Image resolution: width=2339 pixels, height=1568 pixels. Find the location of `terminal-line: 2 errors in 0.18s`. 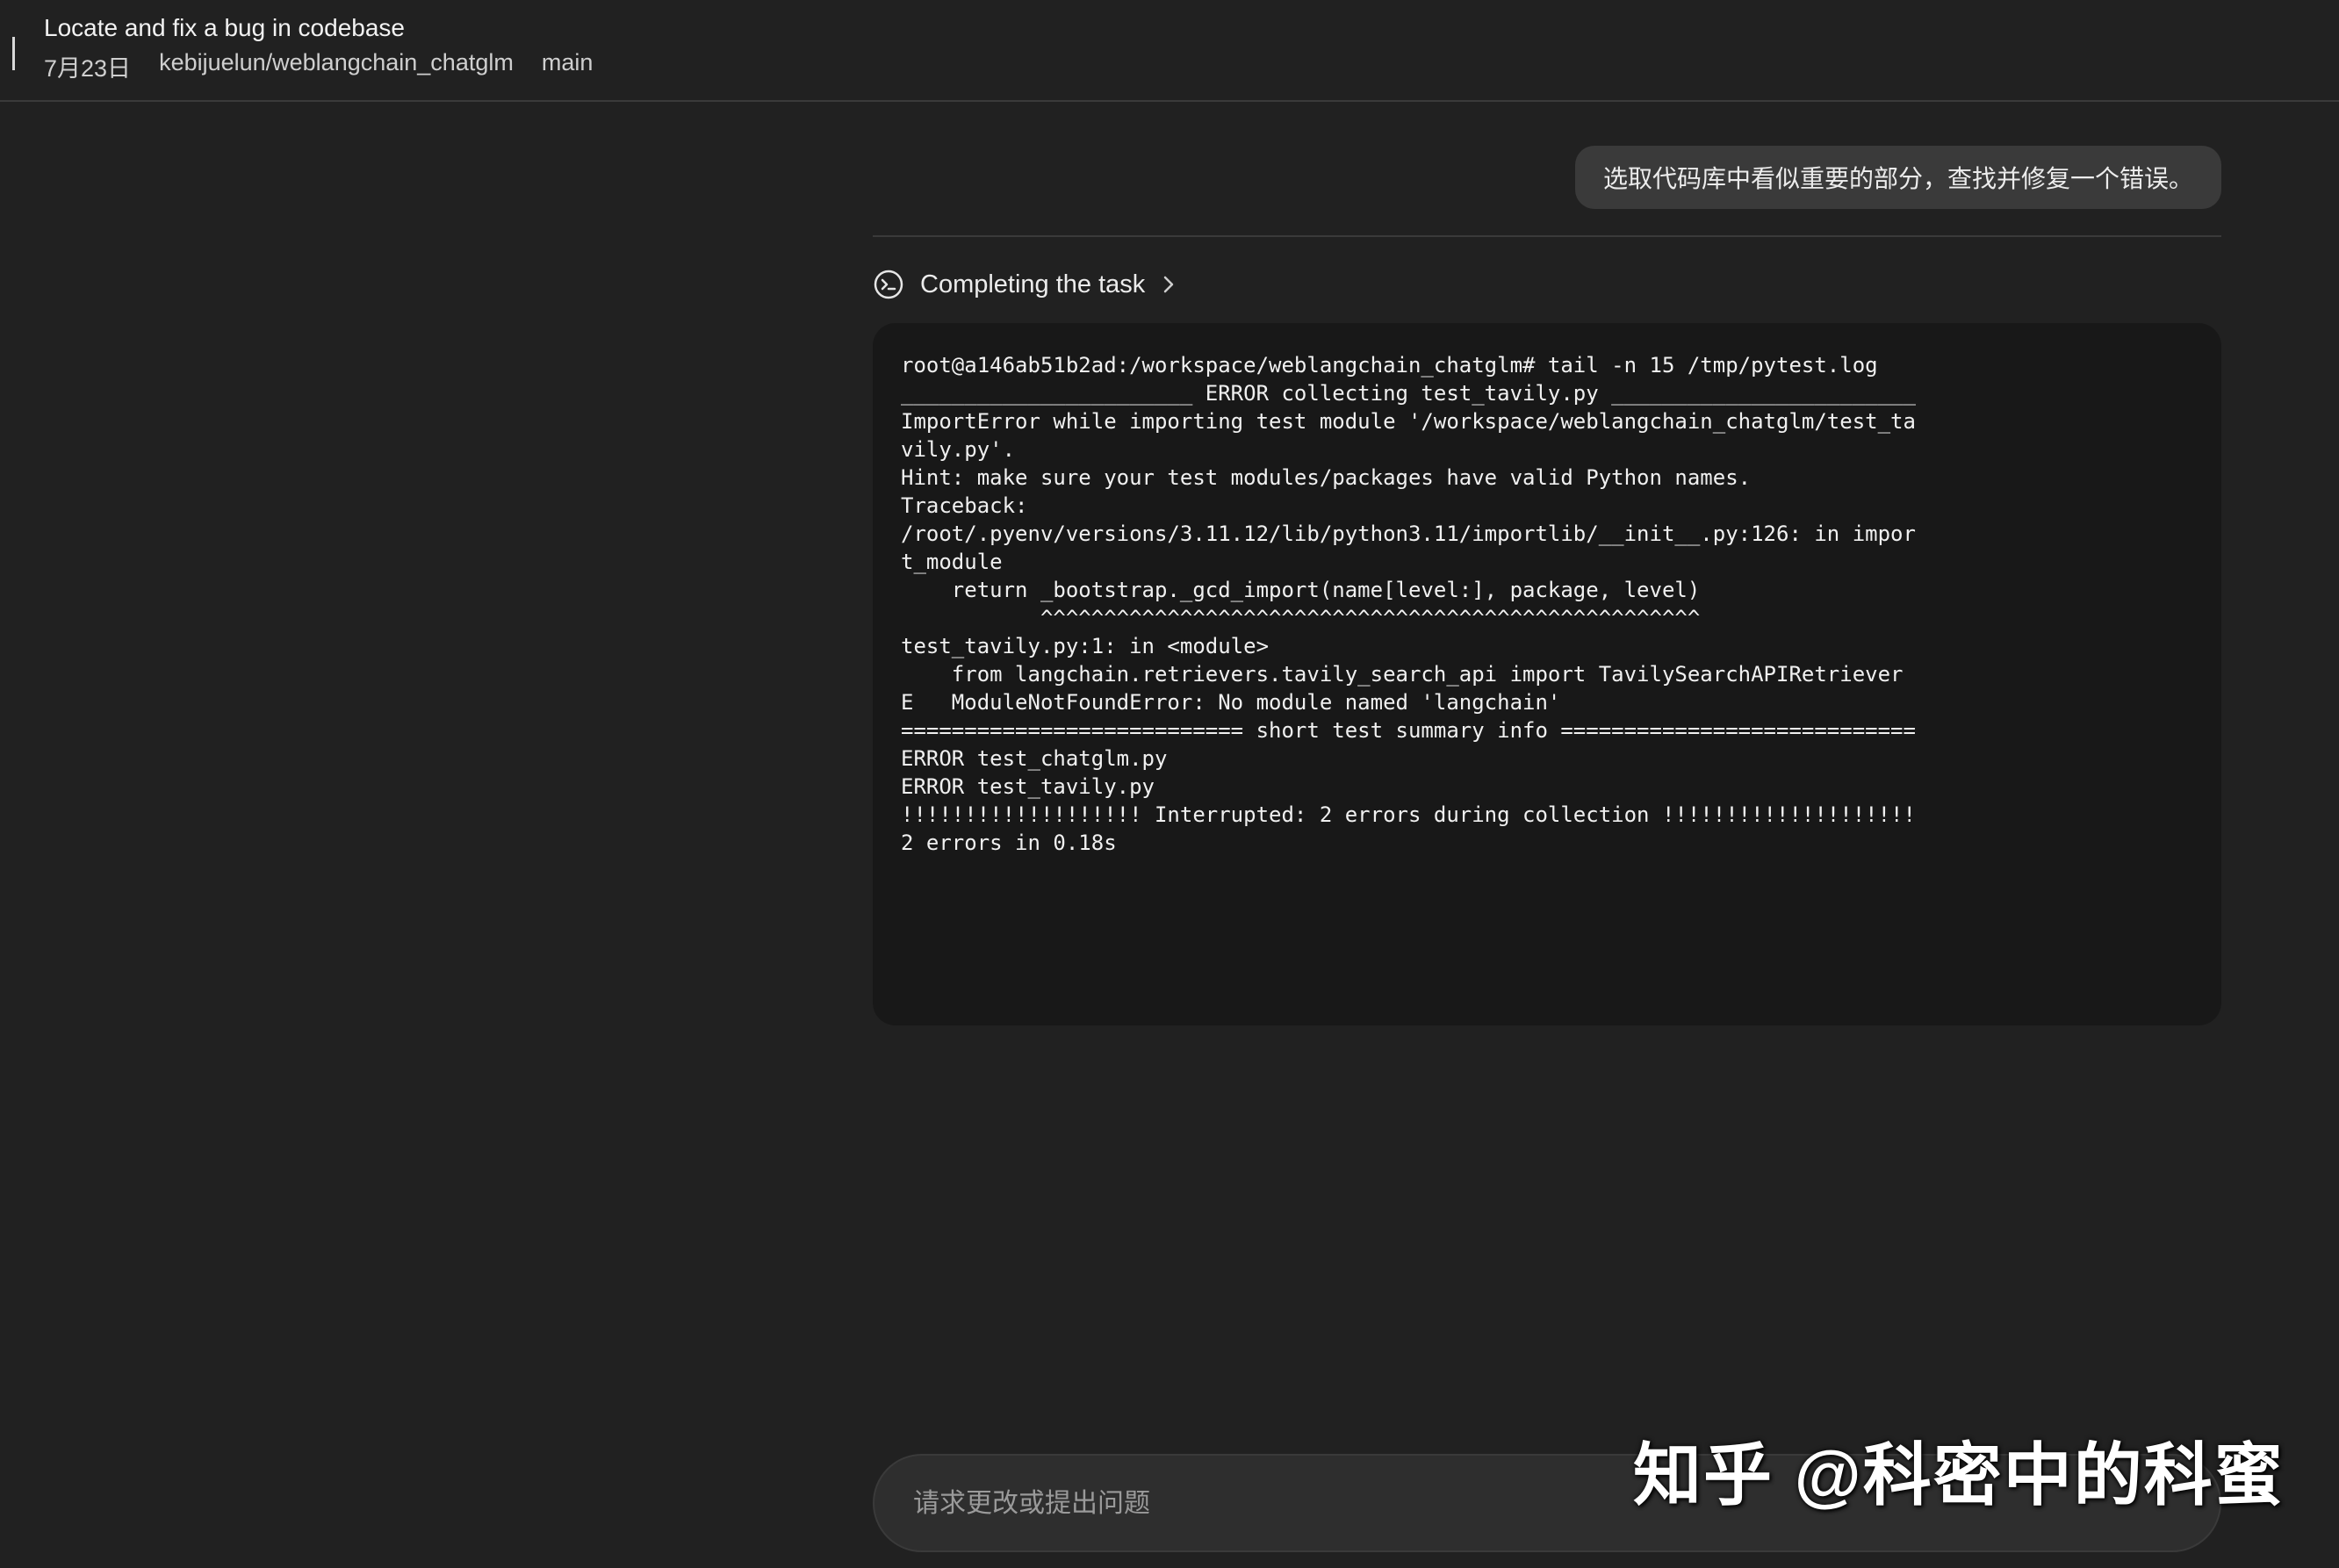

terminal-line: 2 errors in 0.18s is located at coordinates (1009, 843).